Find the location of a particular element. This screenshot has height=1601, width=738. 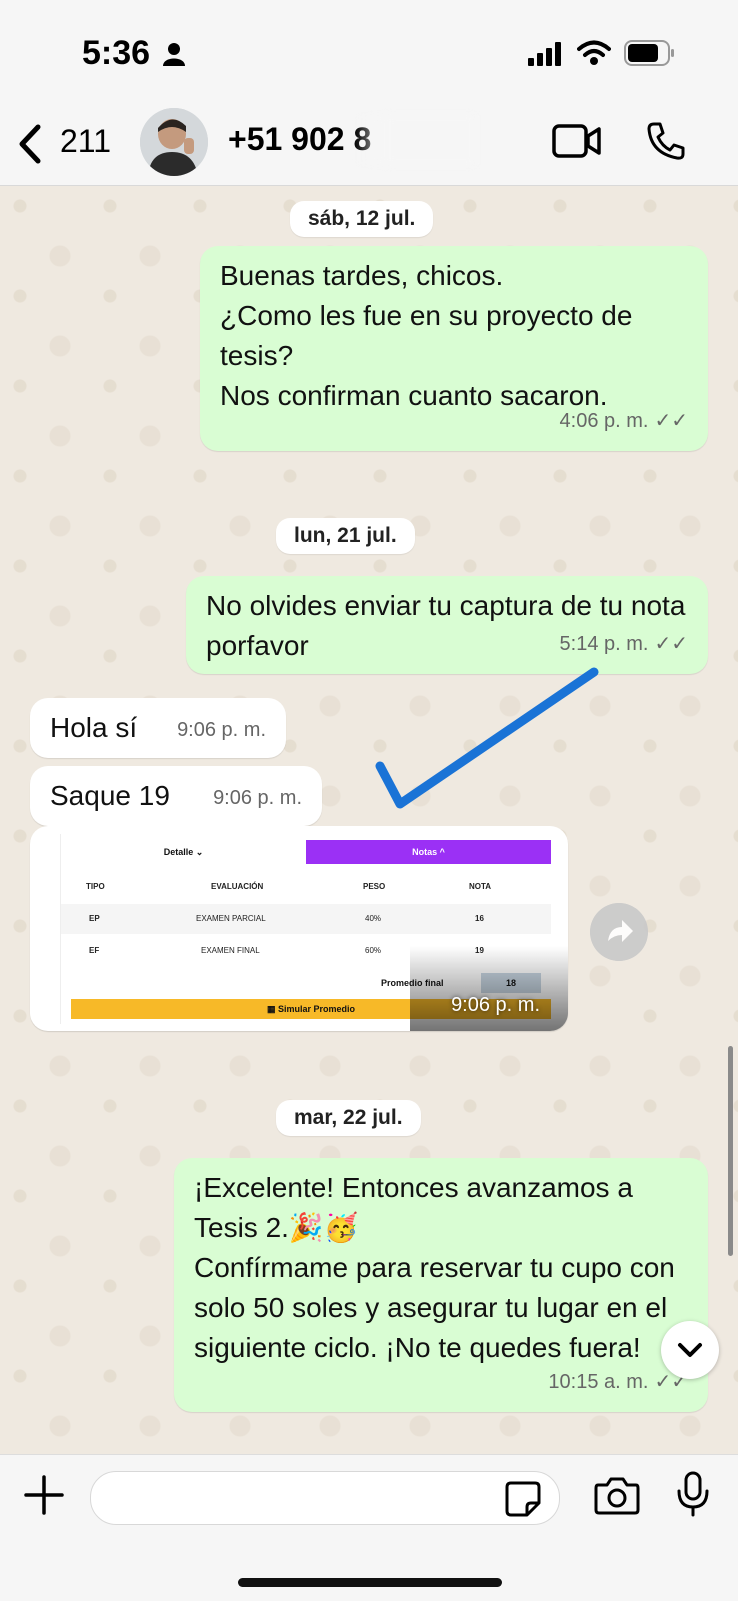

table-header: TIPO EVALUACIÓN PESO NOTA is located at coordinates (289, 886).